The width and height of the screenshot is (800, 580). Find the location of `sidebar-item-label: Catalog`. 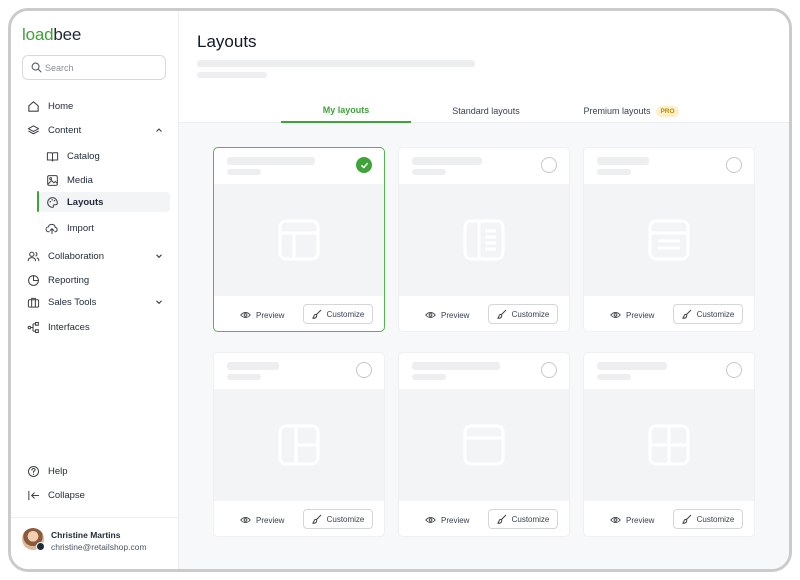

sidebar-item-label: Catalog is located at coordinates (83, 156).